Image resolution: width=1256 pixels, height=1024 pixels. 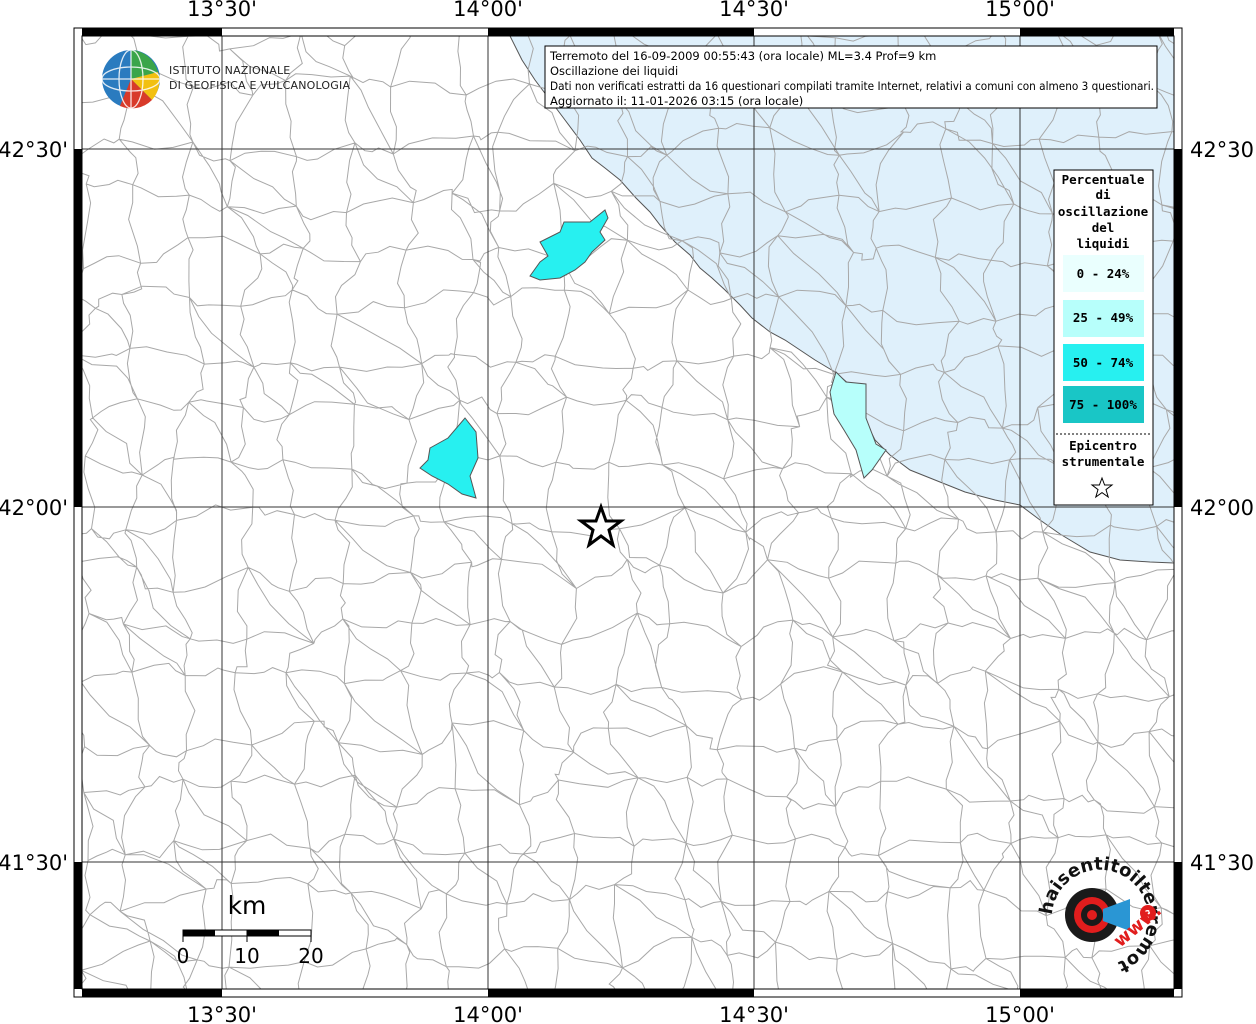 What do you see at coordinates (222, 10) in the screenshot?
I see `lon-label-top-1: 13°30'` at bounding box center [222, 10].